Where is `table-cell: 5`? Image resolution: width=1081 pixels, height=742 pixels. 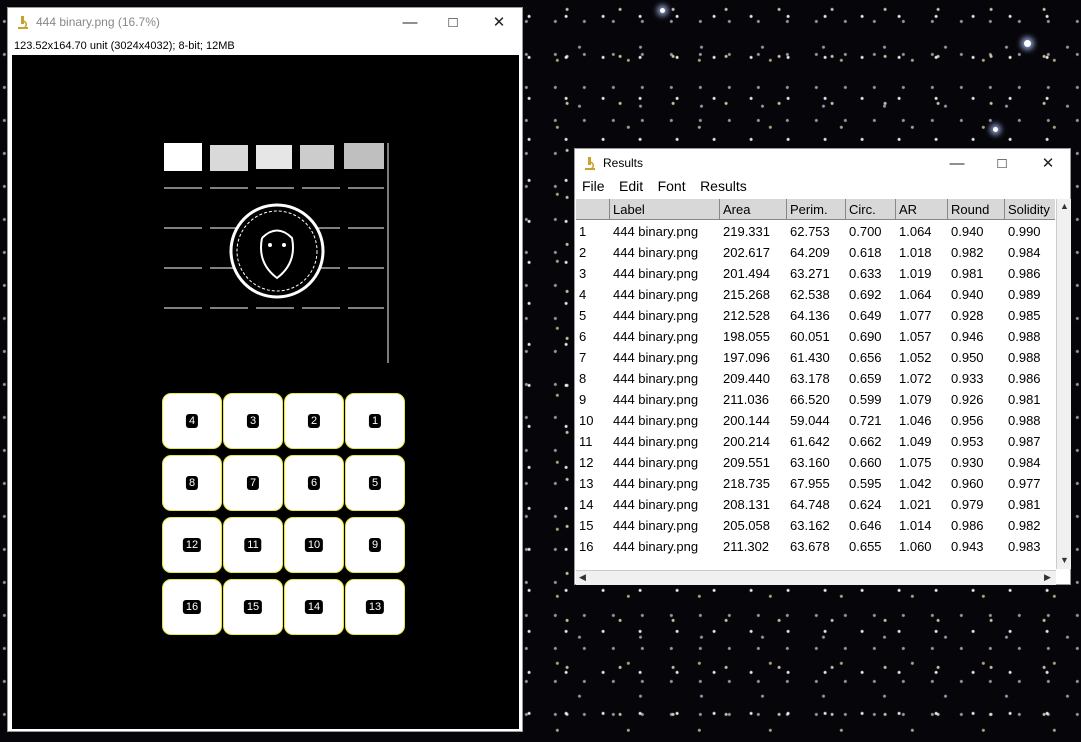
table-cell: 5 is located at coordinates (593, 315).